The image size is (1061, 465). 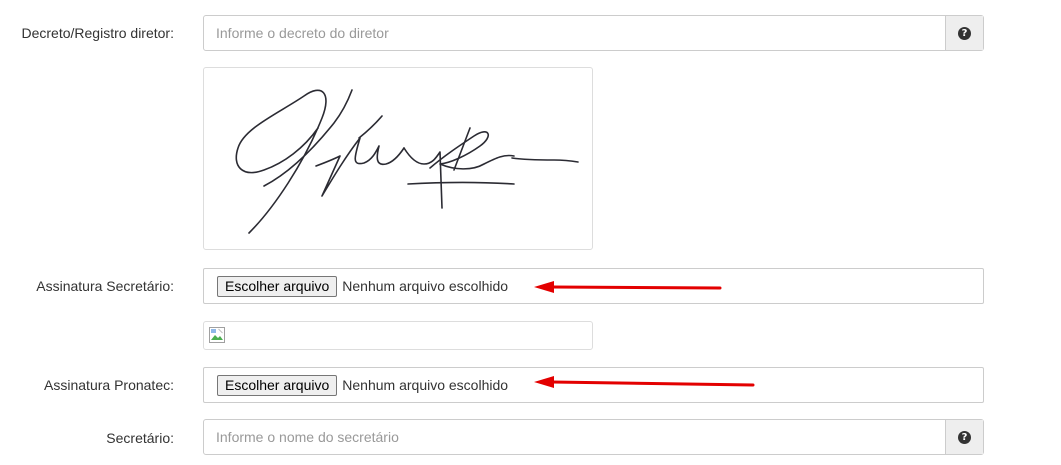 What do you see at coordinates (574, 437) in the screenshot?
I see `secretario-input` at bounding box center [574, 437].